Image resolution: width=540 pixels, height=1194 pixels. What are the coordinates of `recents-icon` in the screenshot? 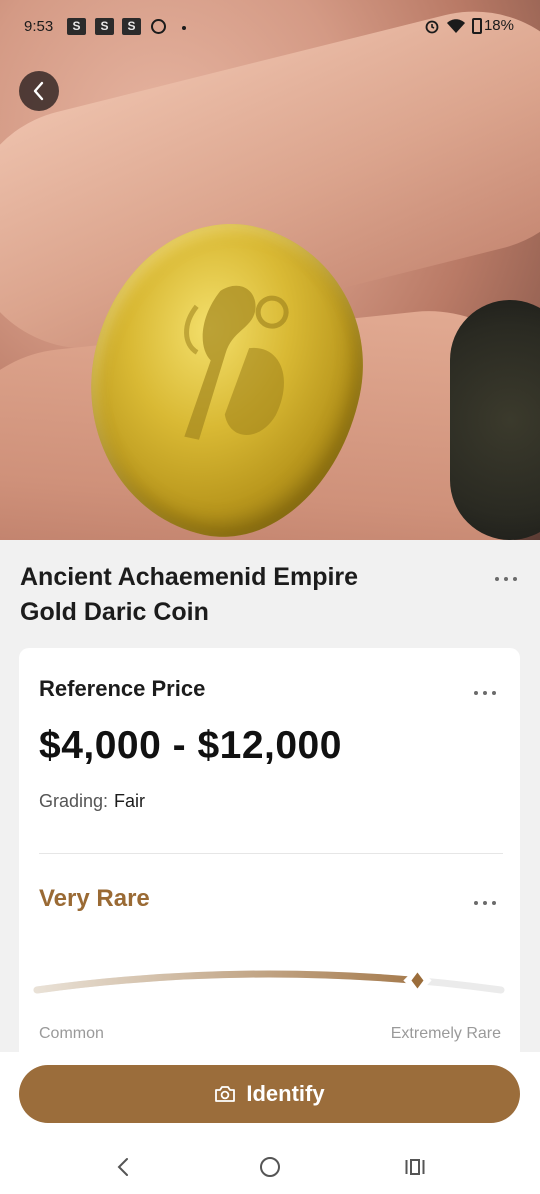 It's located at (415, 1167).